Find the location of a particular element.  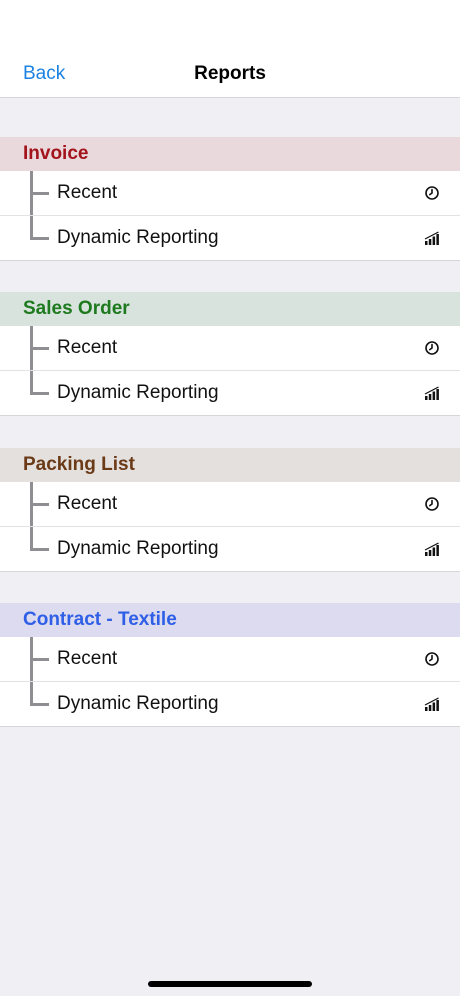

section-invoice: Invoice Recent Dynamic Reporting is located at coordinates (230, 199).